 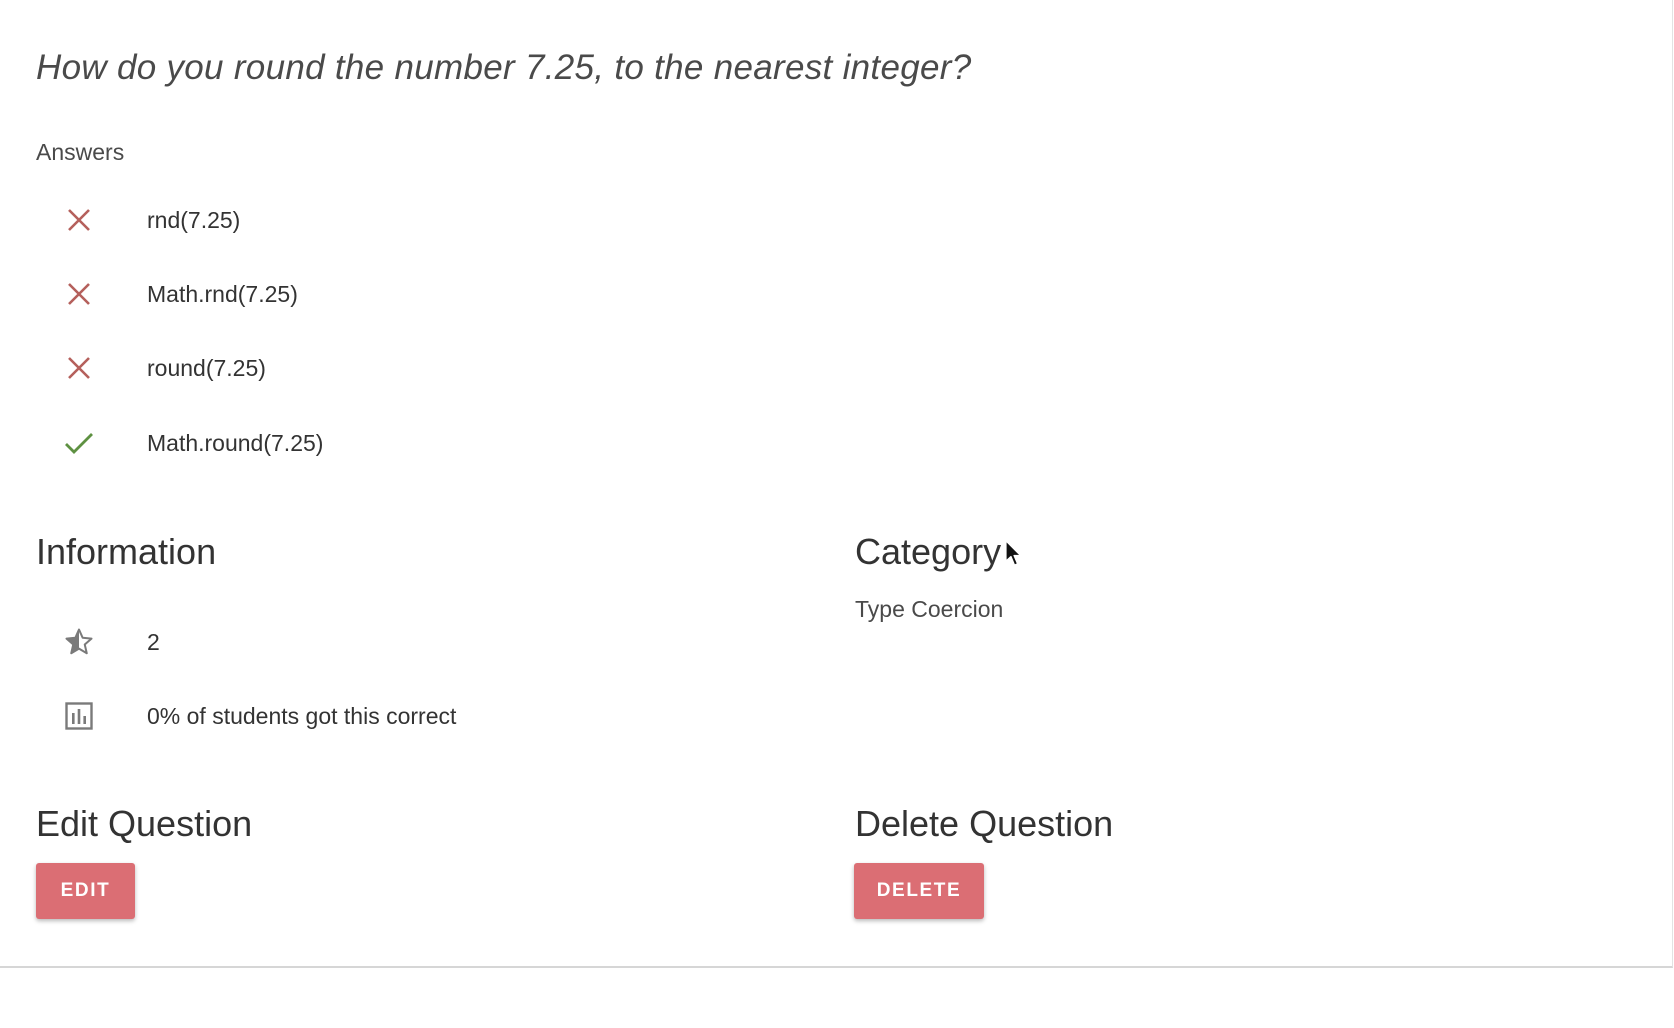 I want to click on check-icon, so click(x=79, y=443).